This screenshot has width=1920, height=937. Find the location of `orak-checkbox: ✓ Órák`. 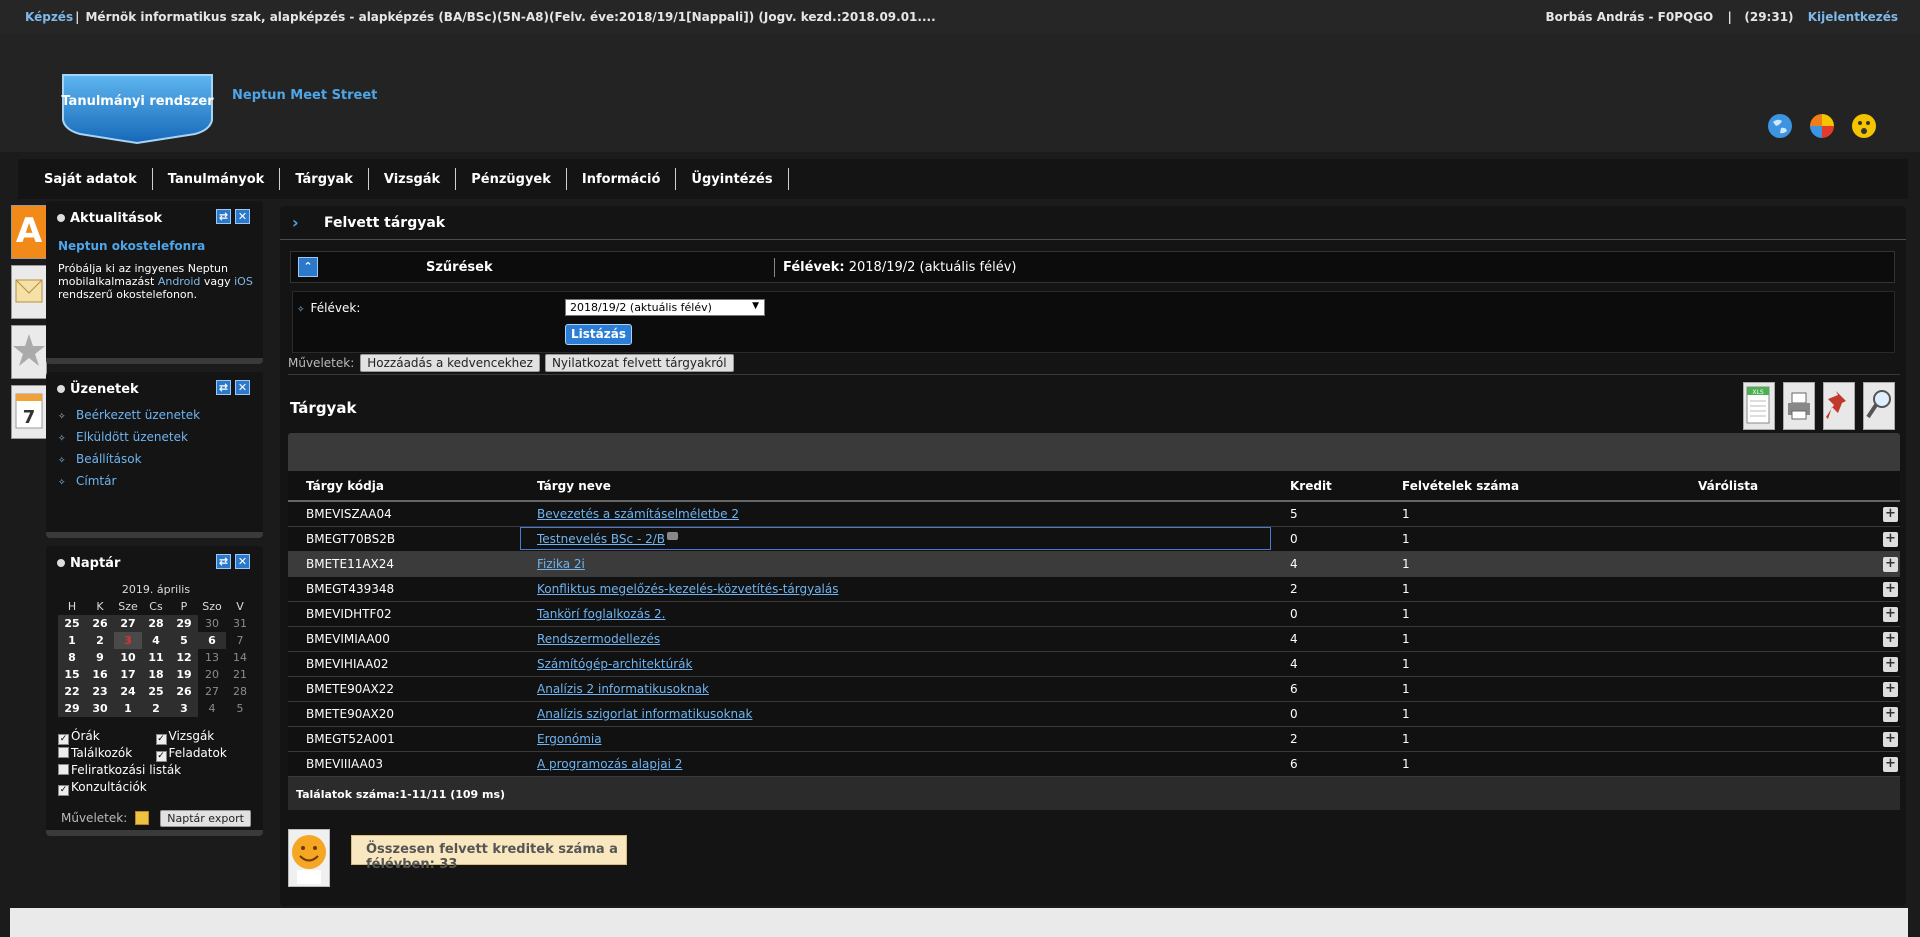

orak-checkbox: ✓ Órák is located at coordinates (105, 737).